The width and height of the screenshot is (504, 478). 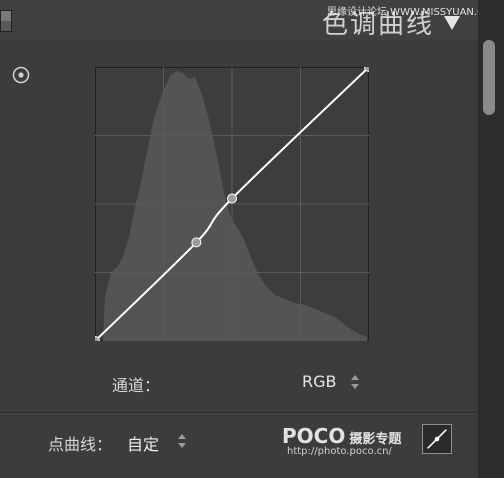 I want to click on watermark-text: 思缘设计论坛 WWW.MISSYUAN.COM, so click(x=414, y=12).